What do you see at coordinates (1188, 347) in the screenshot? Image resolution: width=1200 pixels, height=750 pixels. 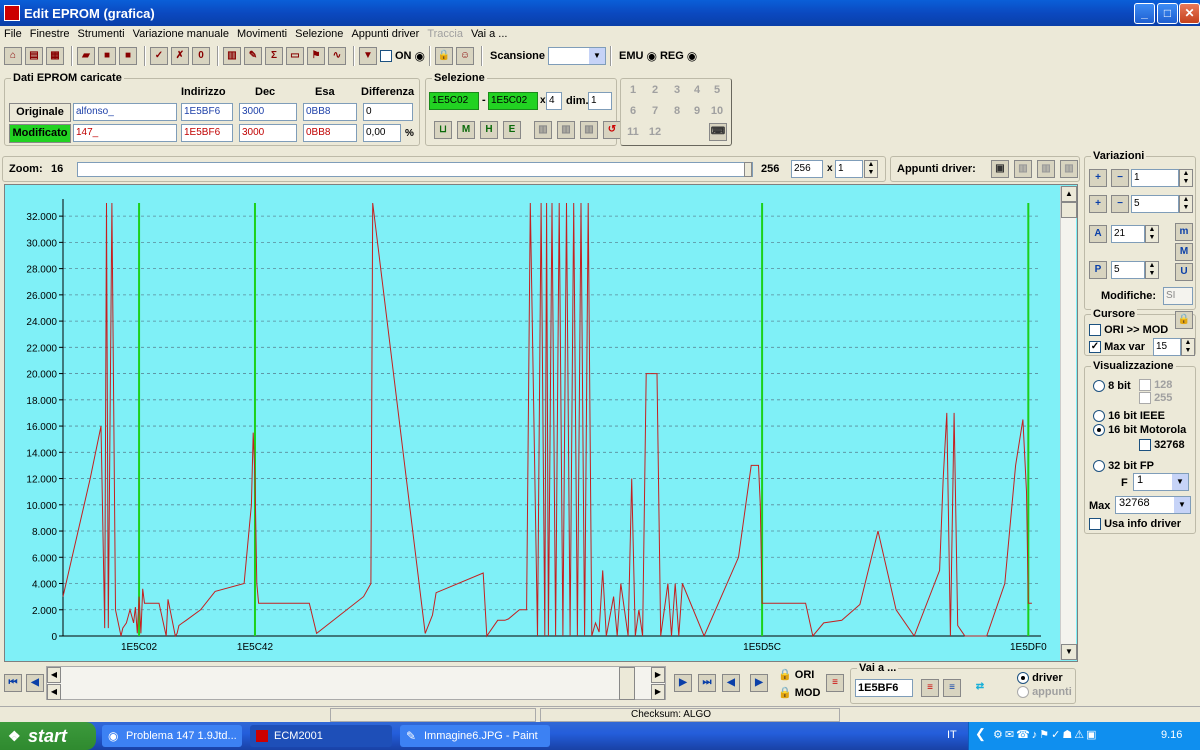 I see `max-var-spinner: ▲ ▼` at bounding box center [1188, 347].